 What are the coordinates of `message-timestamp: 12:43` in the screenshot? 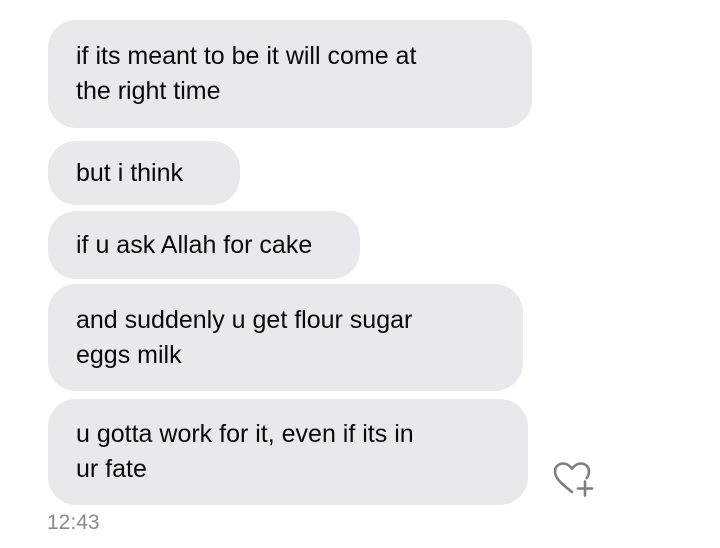 It's located at (73, 522).